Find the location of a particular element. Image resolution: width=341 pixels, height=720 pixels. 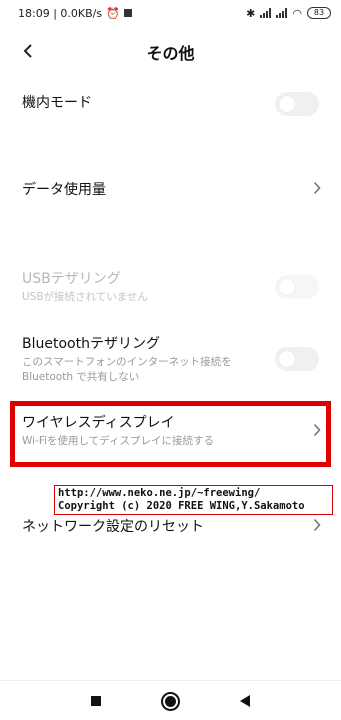

bluetooth-tethering-toggle is located at coordinates (297, 359).